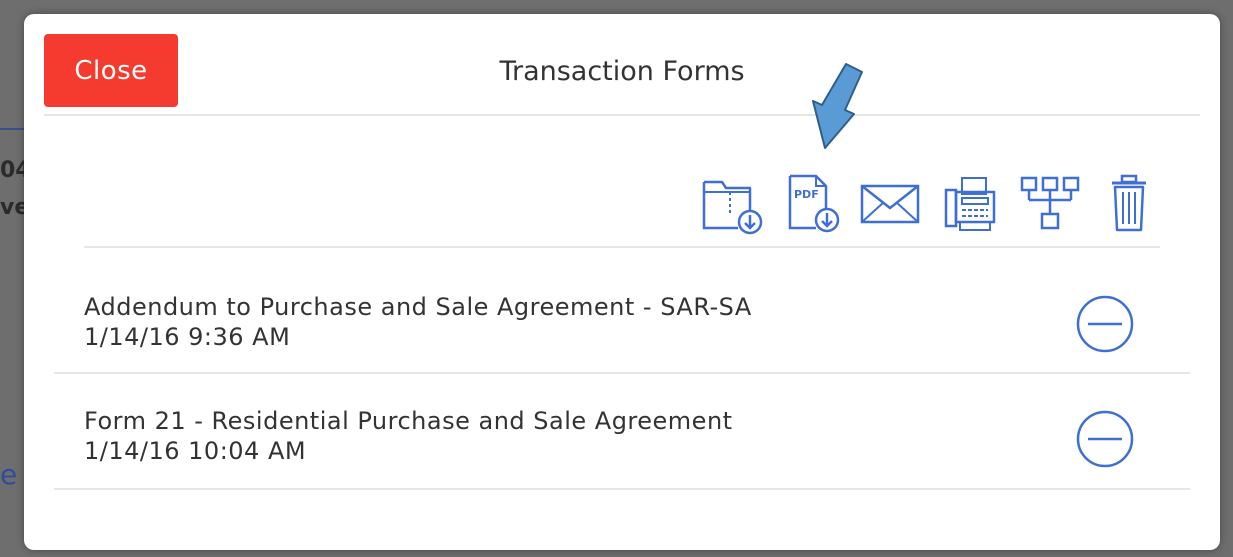 This screenshot has width=1233, height=557. What do you see at coordinates (622, 247) in the screenshot?
I see `toolbar-divider` at bounding box center [622, 247].